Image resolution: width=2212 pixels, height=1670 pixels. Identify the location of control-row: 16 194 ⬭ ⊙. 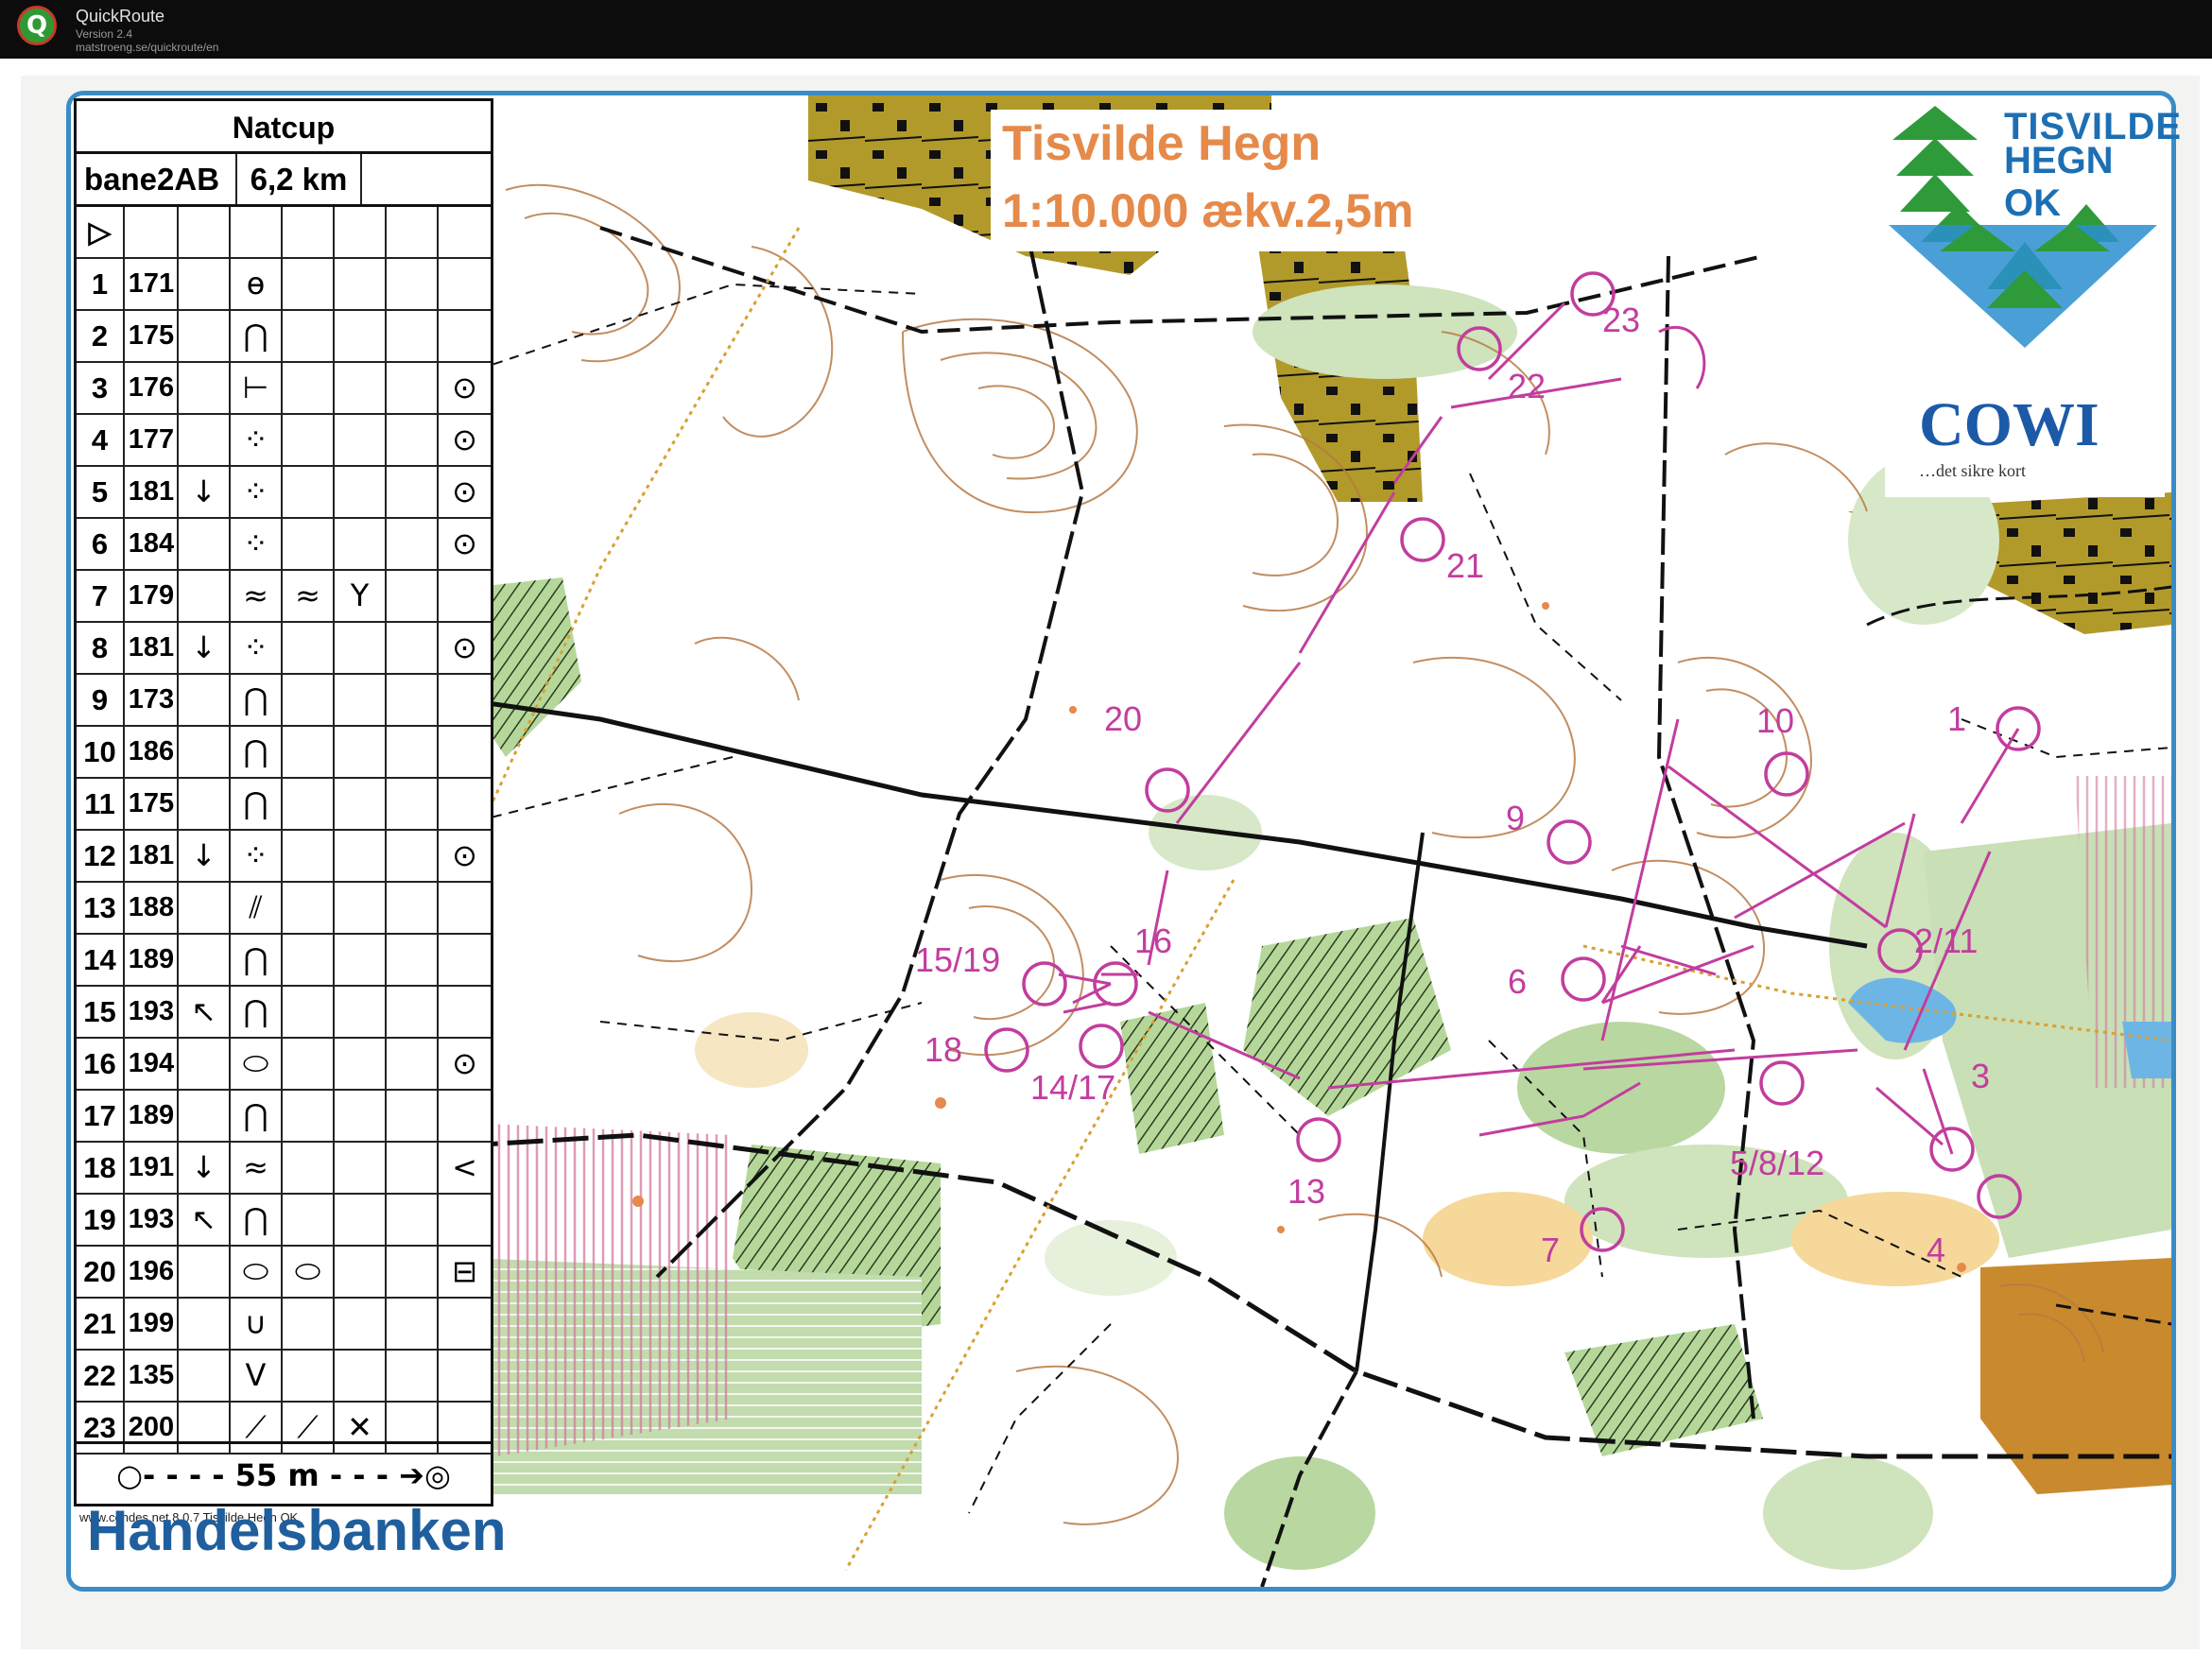
(284, 1065).